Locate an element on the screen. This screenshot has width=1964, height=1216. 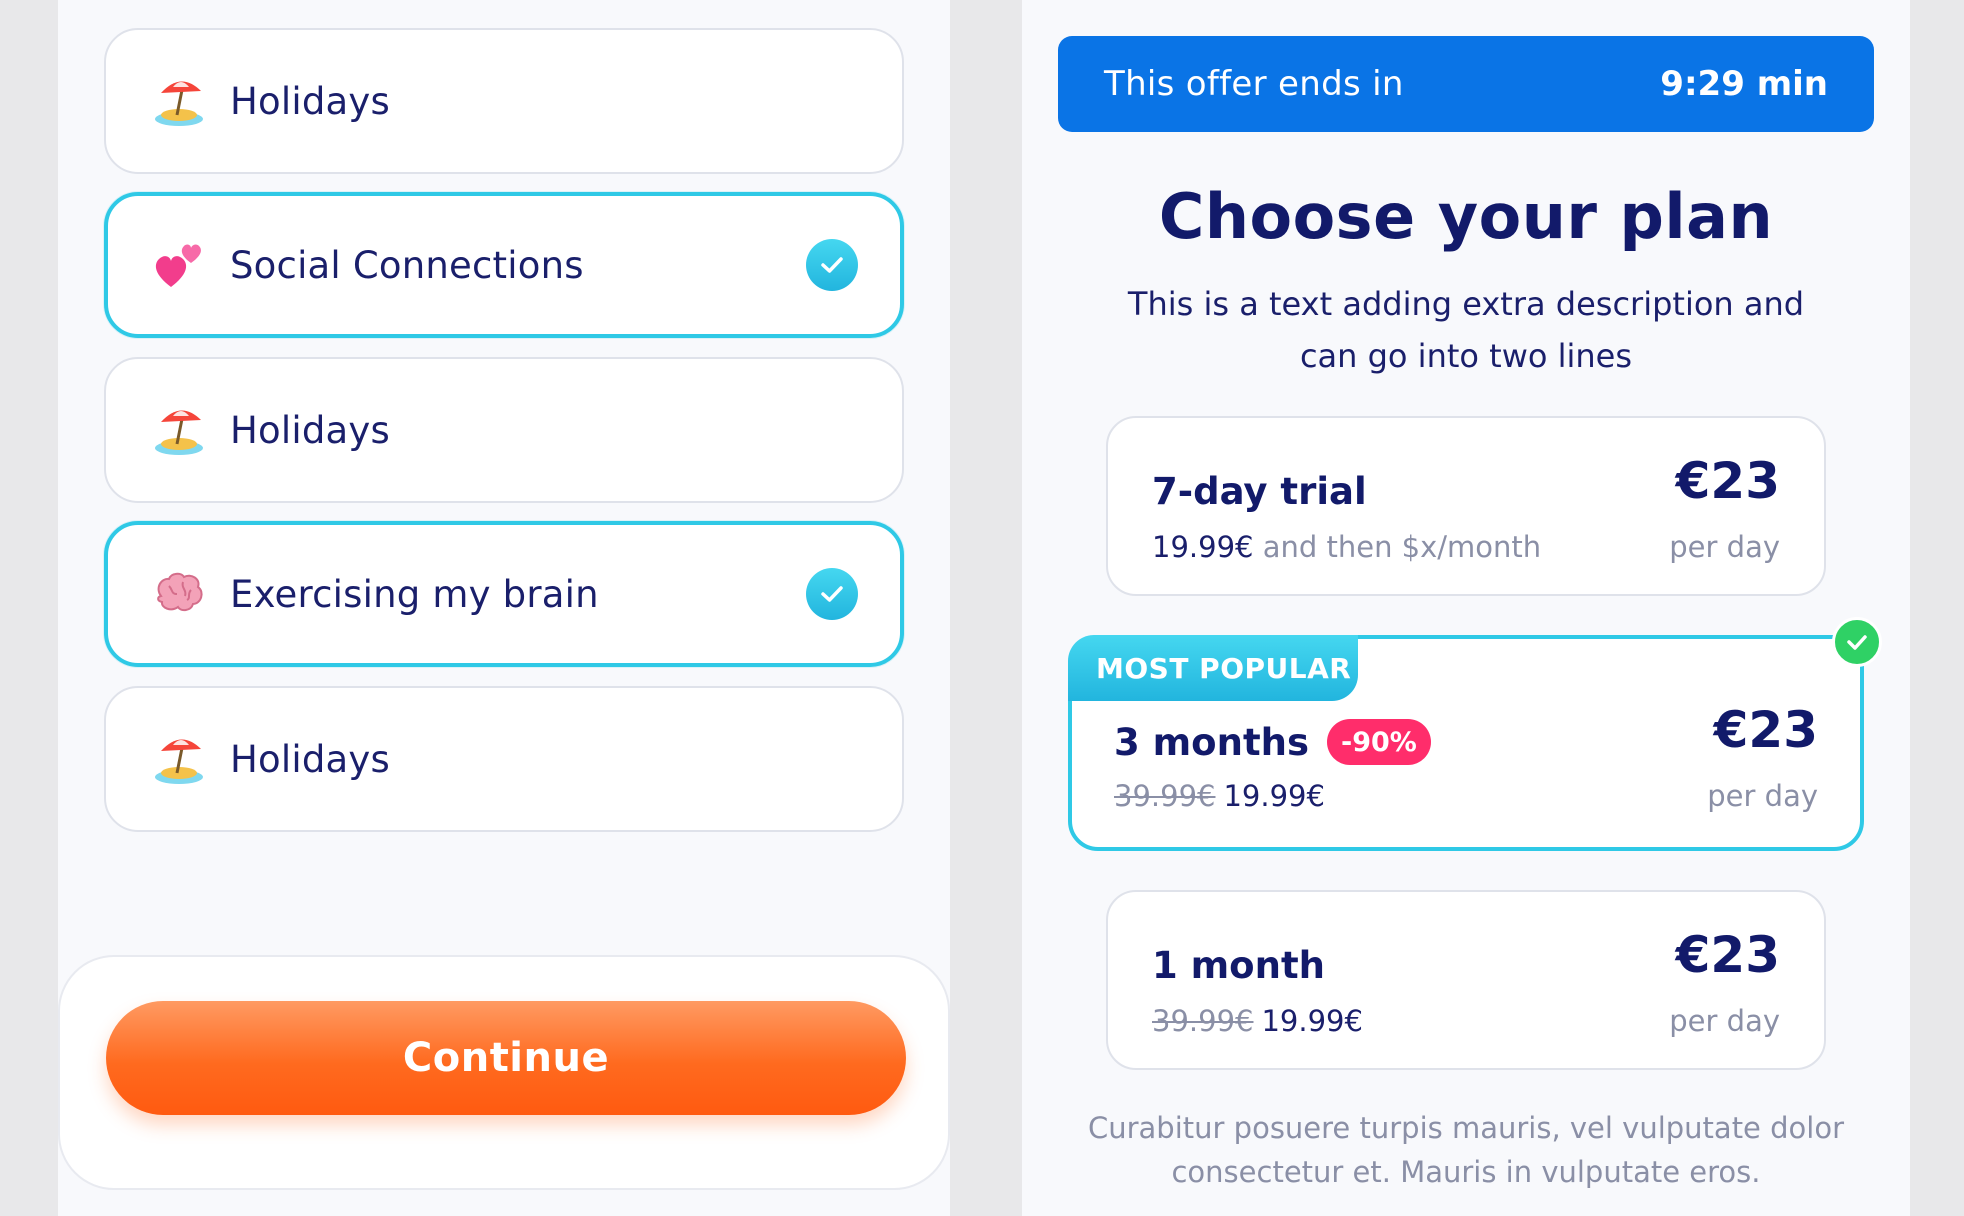
plan-name-text: 1 month is located at coordinates (1238, 965).